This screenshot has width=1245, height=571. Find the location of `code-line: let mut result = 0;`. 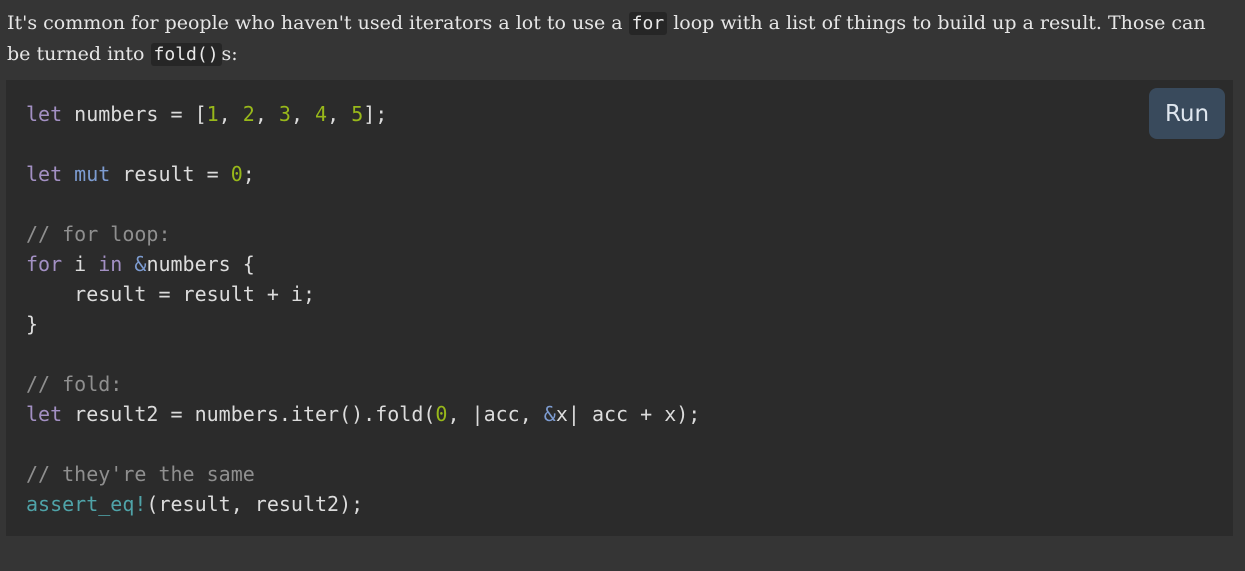

code-line: let mut result = 0; is located at coordinates (363, 174).